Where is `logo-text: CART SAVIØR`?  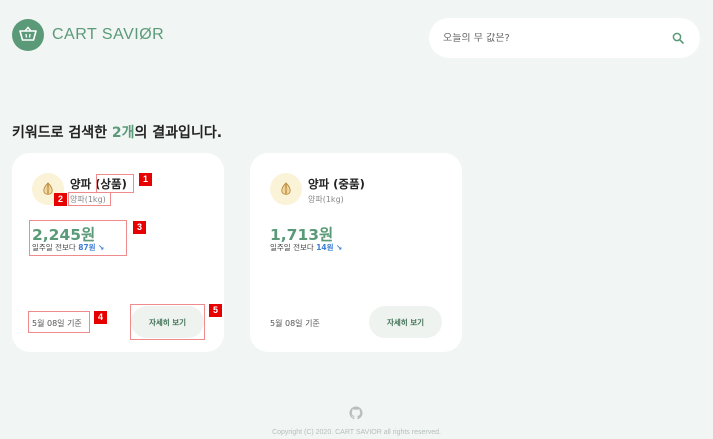 logo-text: CART SAVIØR is located at coordinates (108, 34).